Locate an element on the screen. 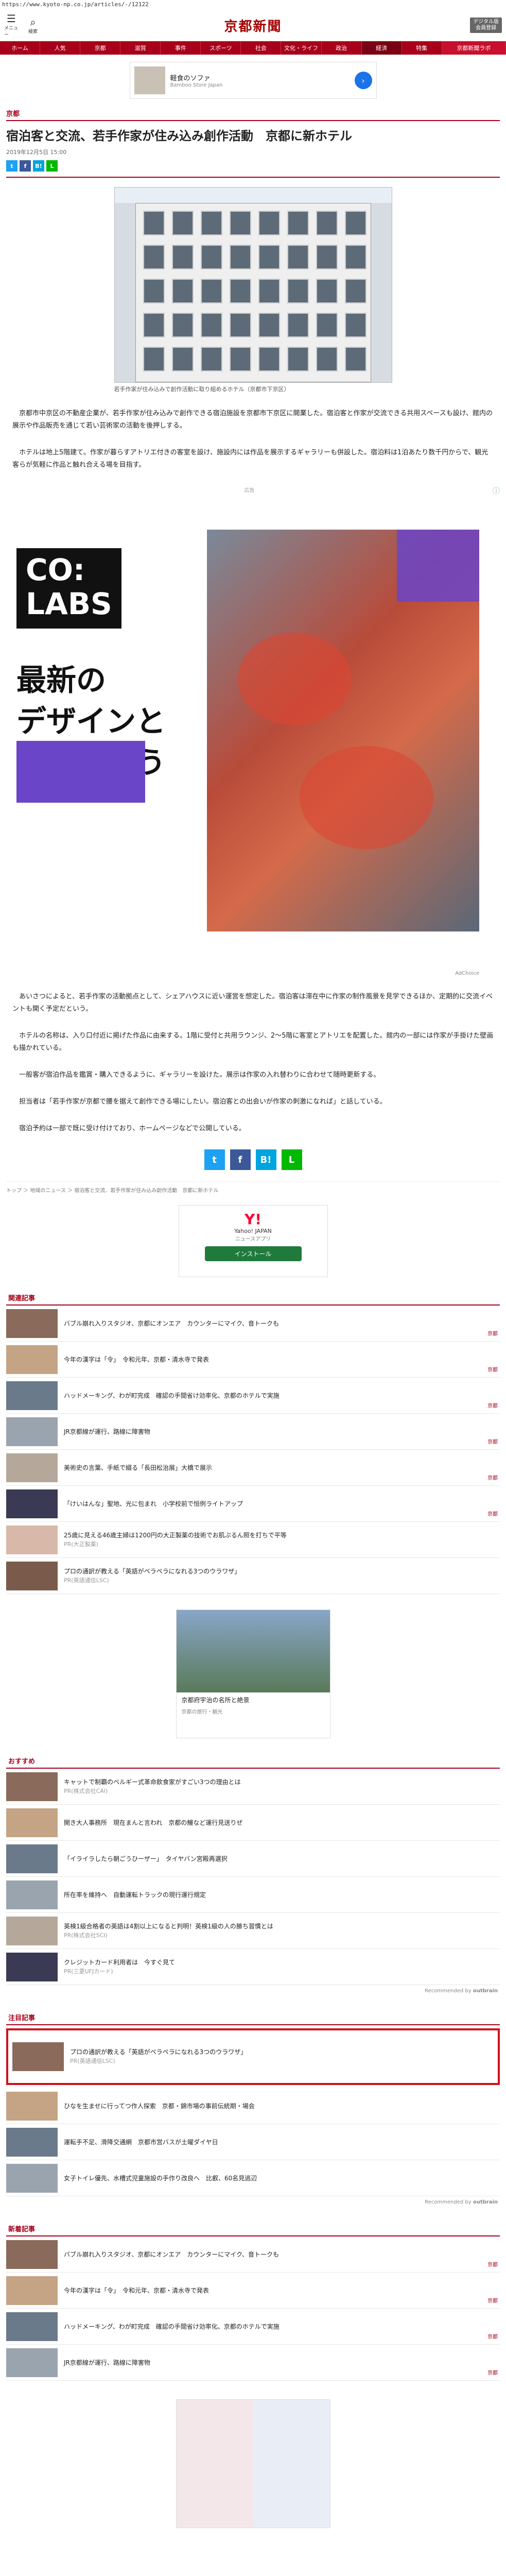  mid-ad-image is located at coordinates (253, 1651).